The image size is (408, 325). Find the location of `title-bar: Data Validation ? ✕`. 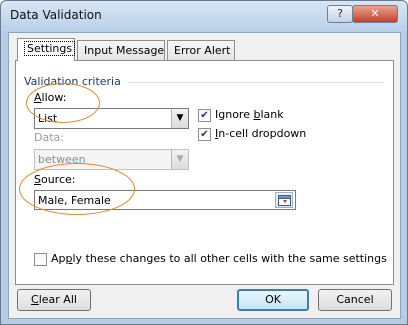

title-bar: Data Validation ? ✕ is located at coordinates (204, 16).